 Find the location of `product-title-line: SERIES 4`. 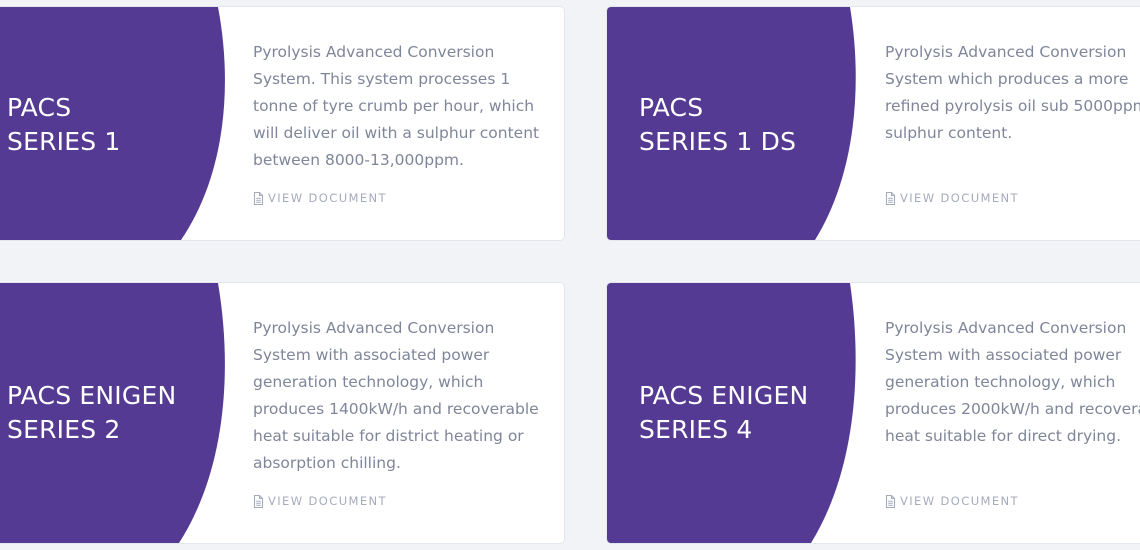

product-title-line: SERIES 4 is located at coordinates (696, 429).